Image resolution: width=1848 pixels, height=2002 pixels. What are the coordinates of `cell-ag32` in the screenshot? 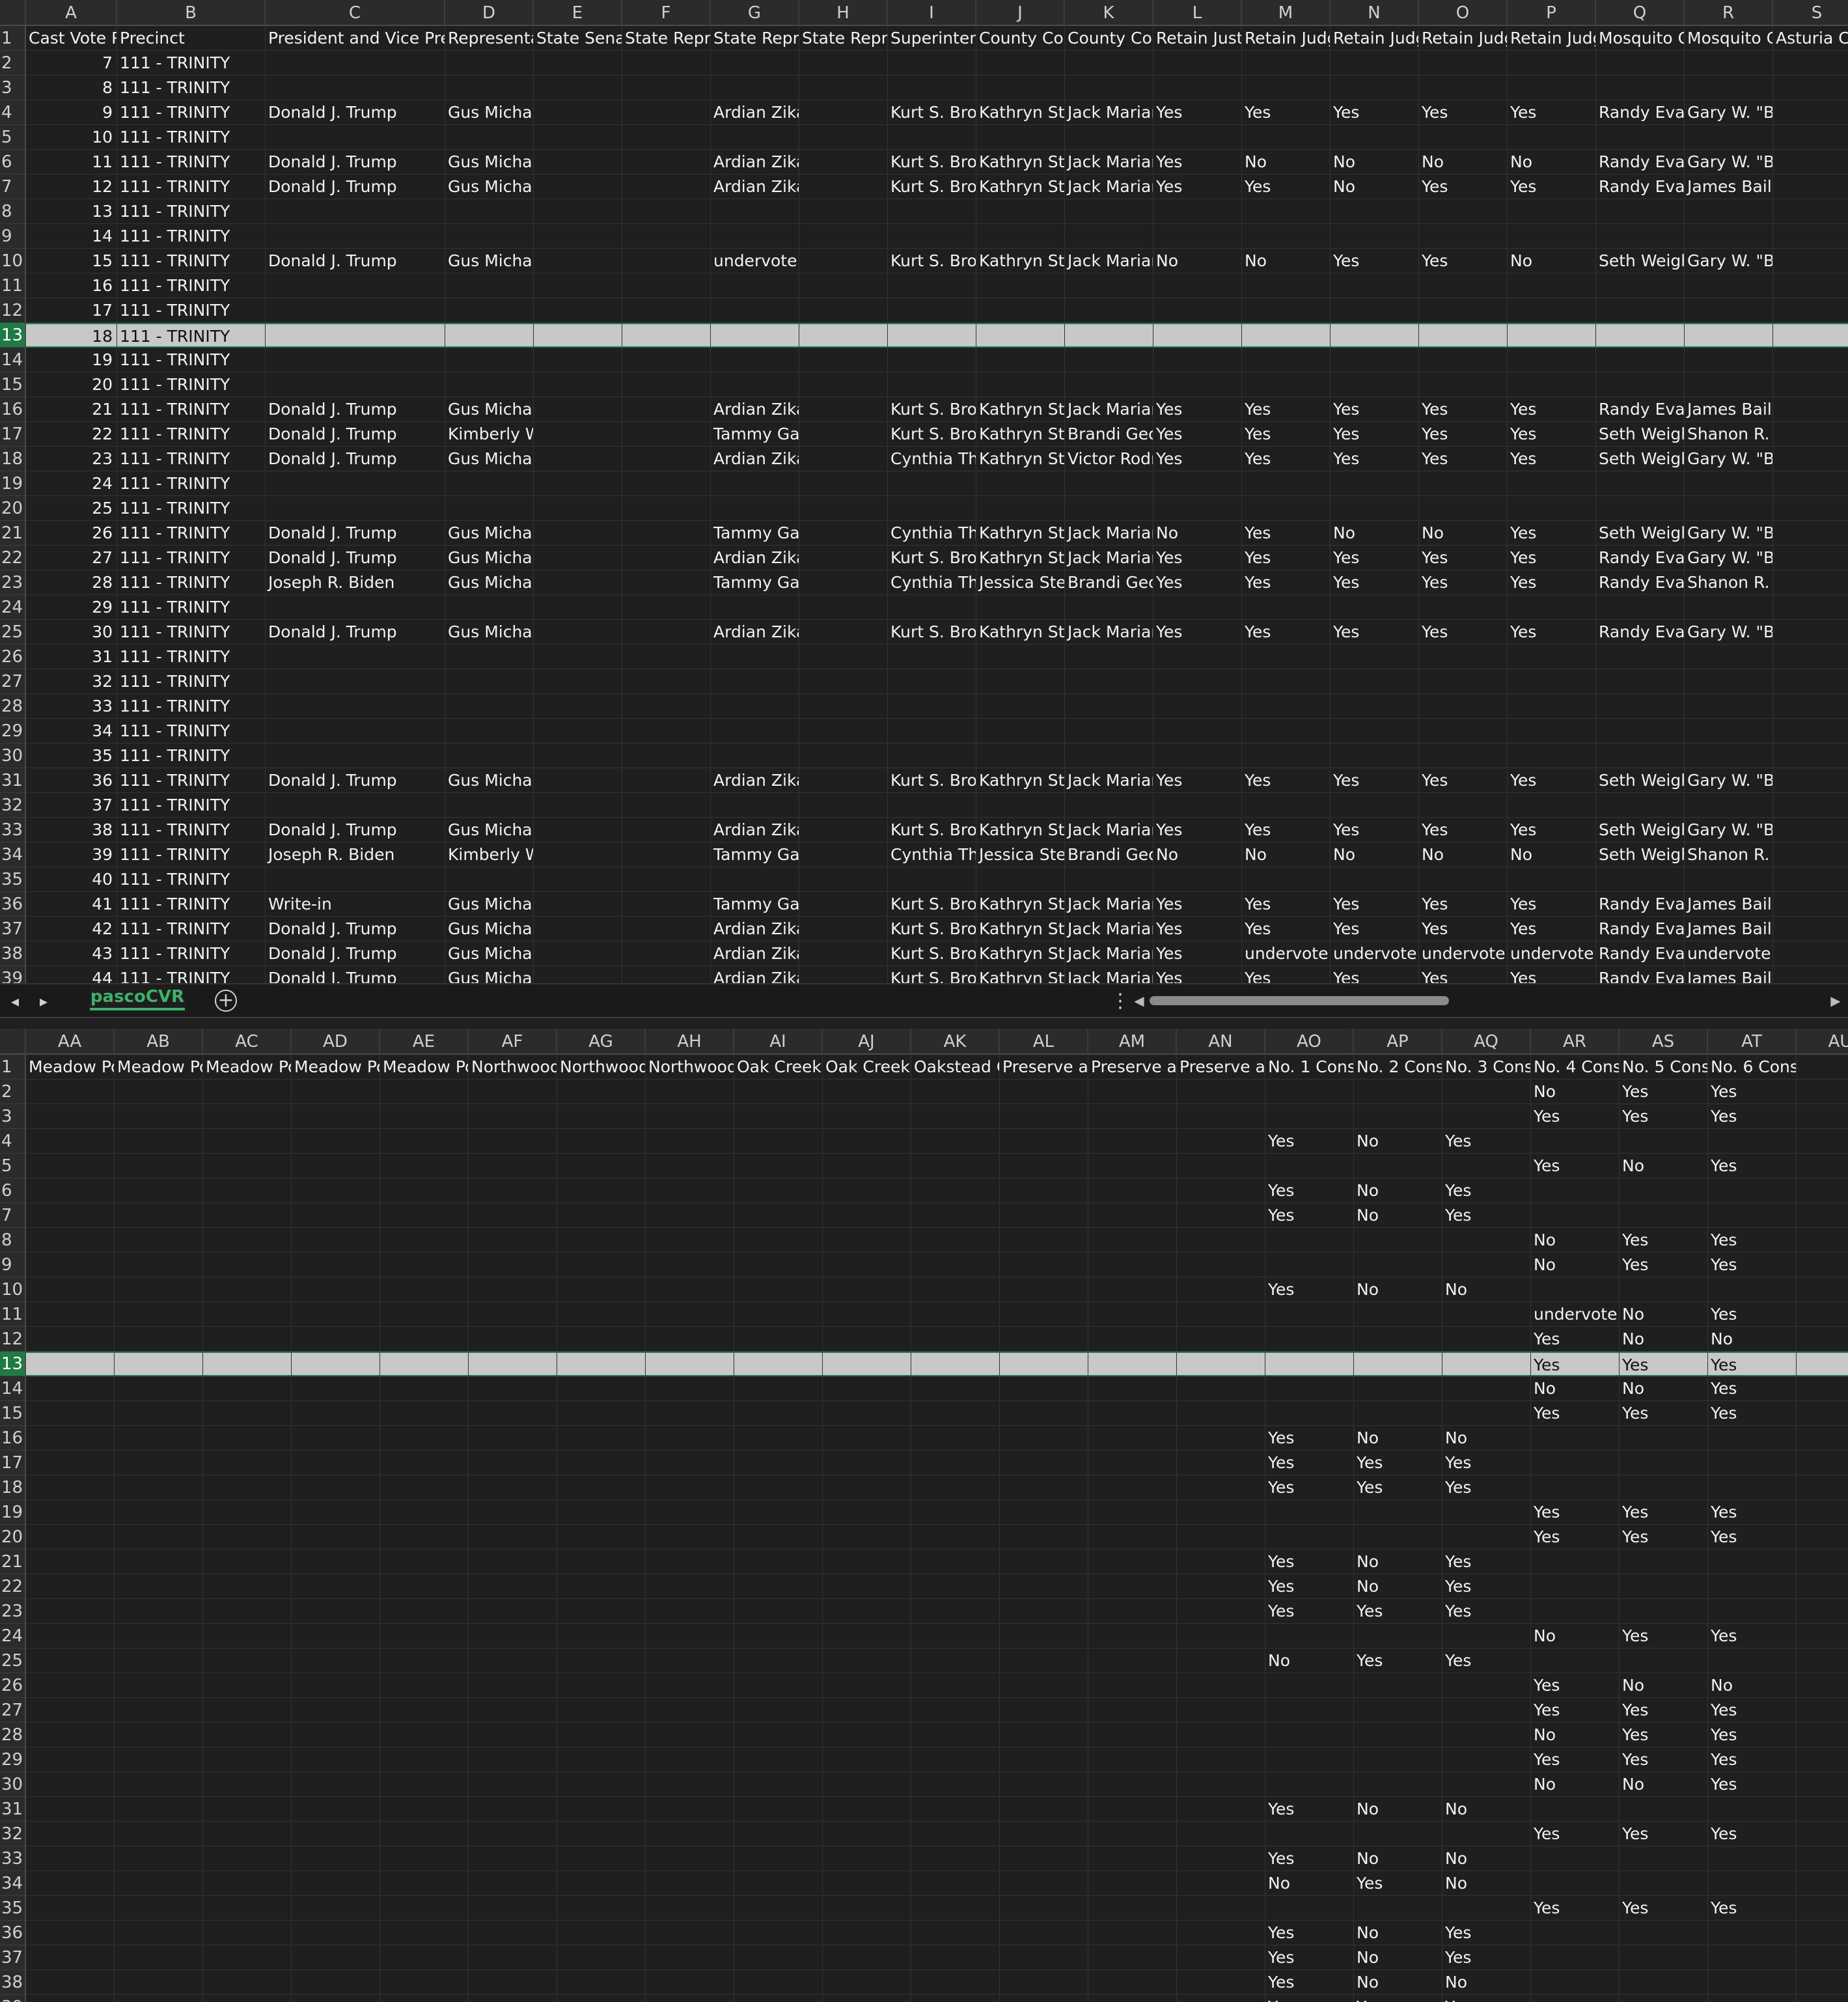 It's located at (601, 1834).